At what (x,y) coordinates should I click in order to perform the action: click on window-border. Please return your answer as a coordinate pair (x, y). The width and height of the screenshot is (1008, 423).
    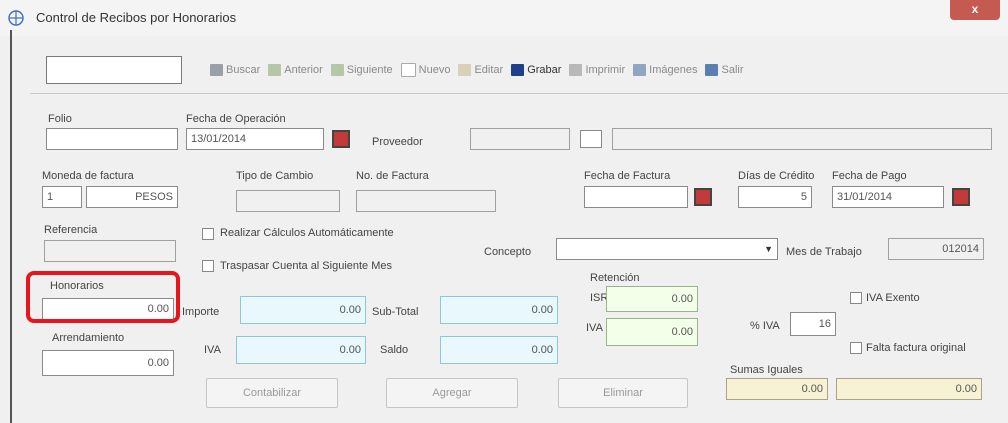
    Looking at the image, I should click on (11, 226).